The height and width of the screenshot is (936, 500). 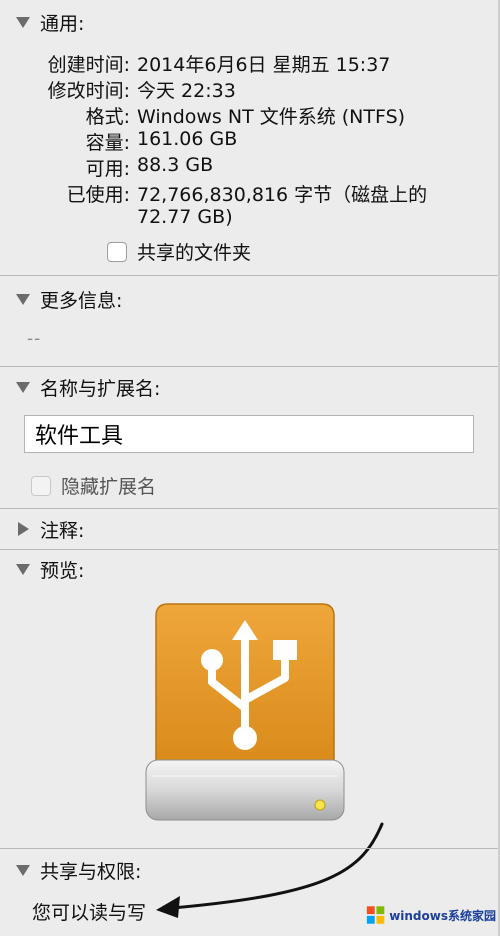 What do you see at coordinates (117, 251) in the screenshot?
I see `shared-folder-checkbox` at bounding box center [117, 251].